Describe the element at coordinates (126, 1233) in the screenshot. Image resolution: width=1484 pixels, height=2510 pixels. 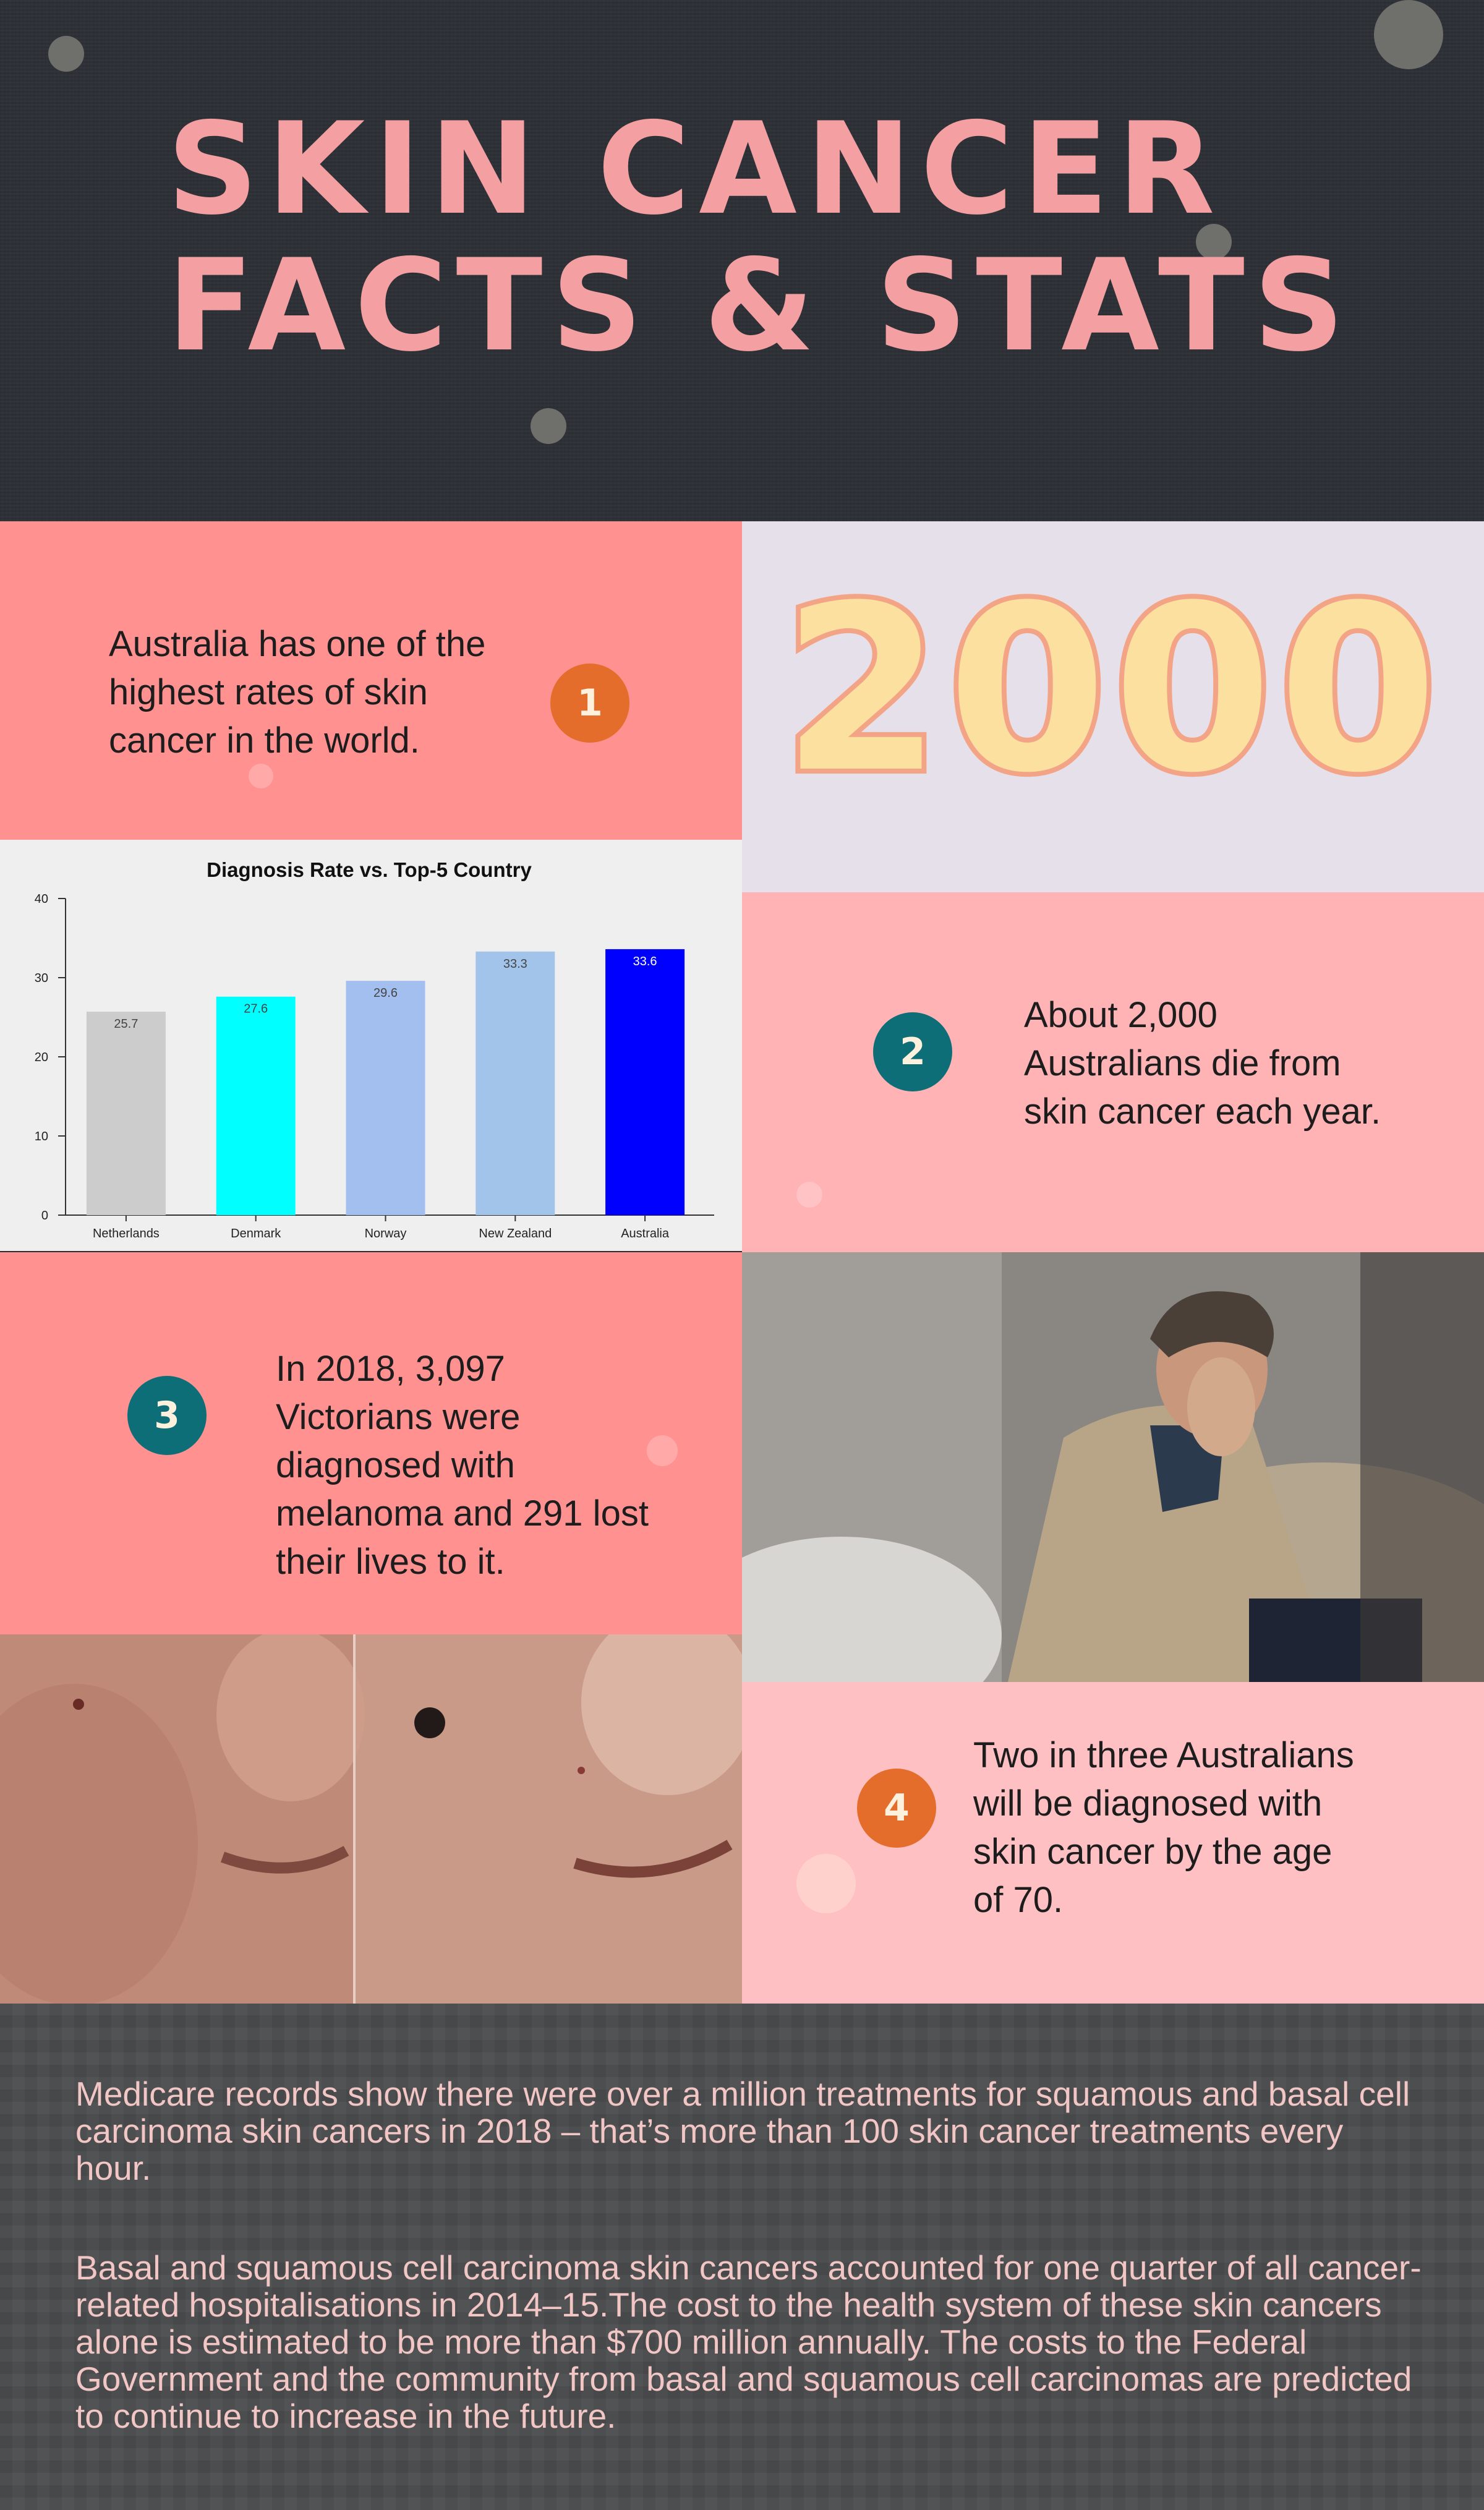
I see `x-tick-label: Netherlands` at that location.